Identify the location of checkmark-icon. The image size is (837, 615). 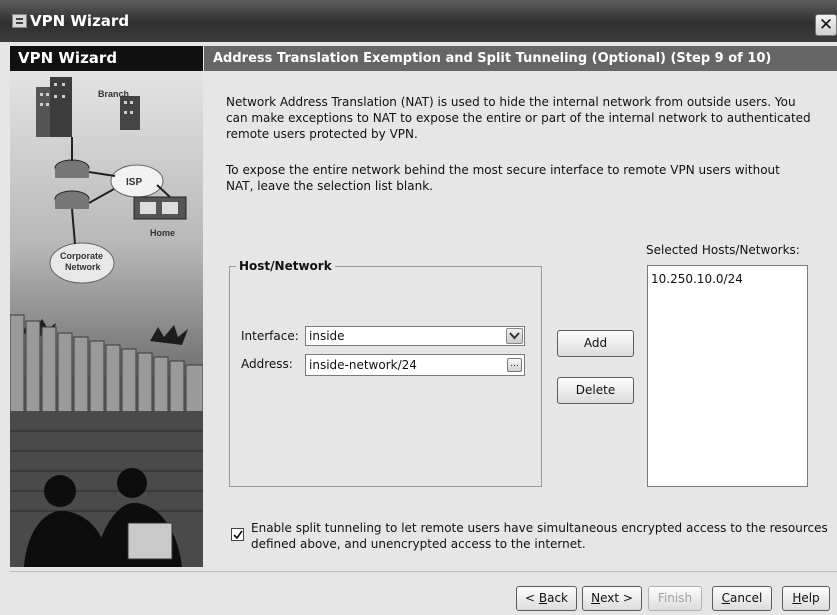
(238, 535).